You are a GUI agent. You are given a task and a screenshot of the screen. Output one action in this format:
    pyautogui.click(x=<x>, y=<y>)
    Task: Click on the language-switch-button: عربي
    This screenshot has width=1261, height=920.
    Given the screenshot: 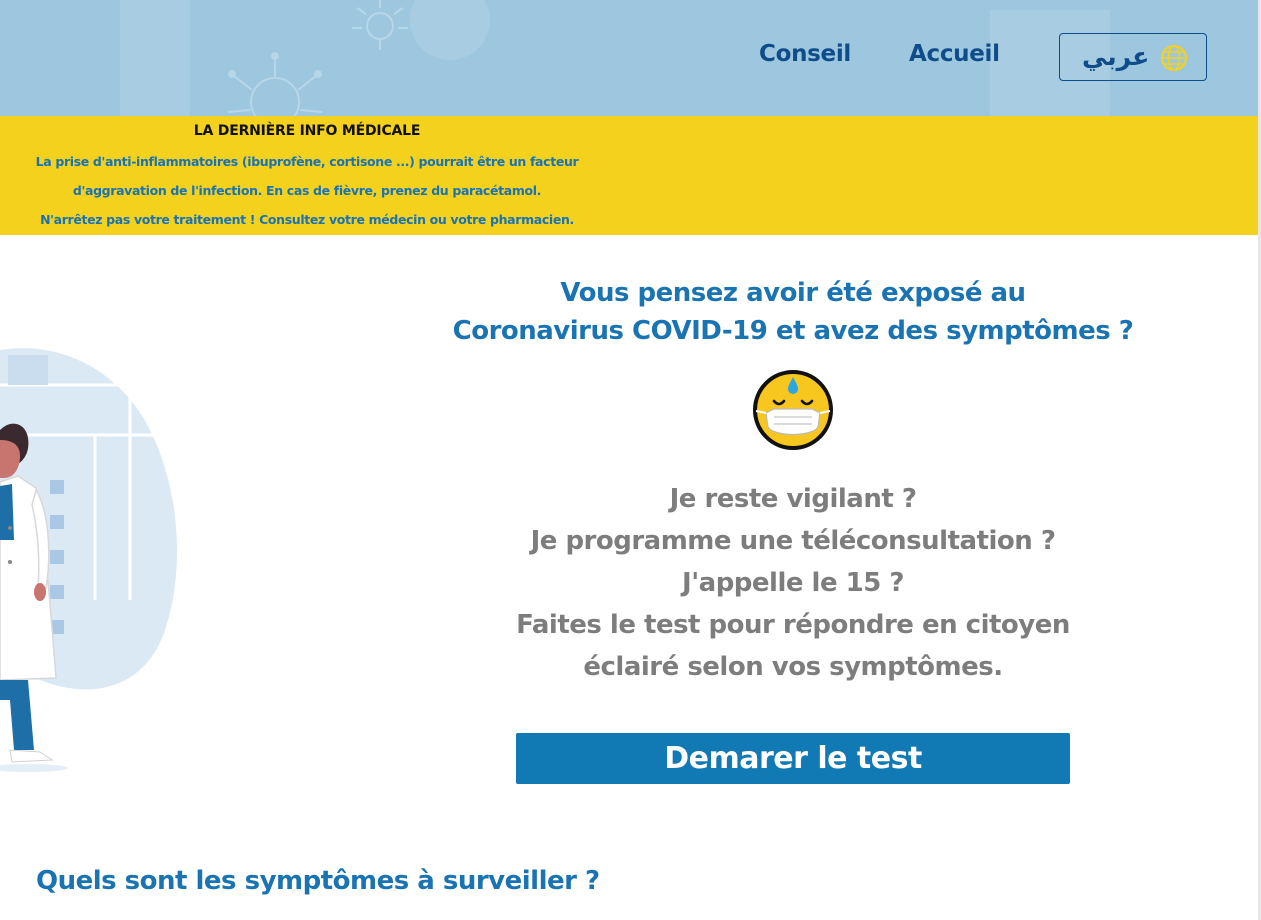 What is the action you would take?
    pyautogui.click(x=1133, y=57)
    